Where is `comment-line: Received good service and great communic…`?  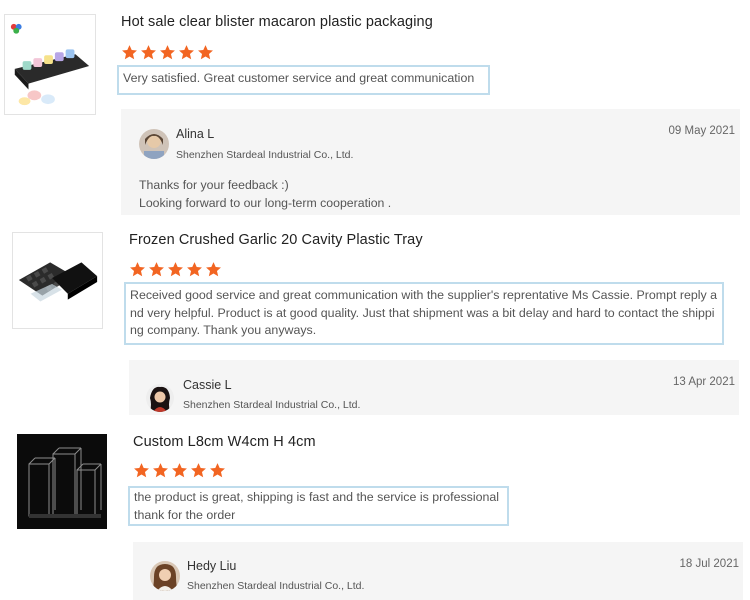 comment-line: Received good service and great communic… is located at coordinates (424, 295).